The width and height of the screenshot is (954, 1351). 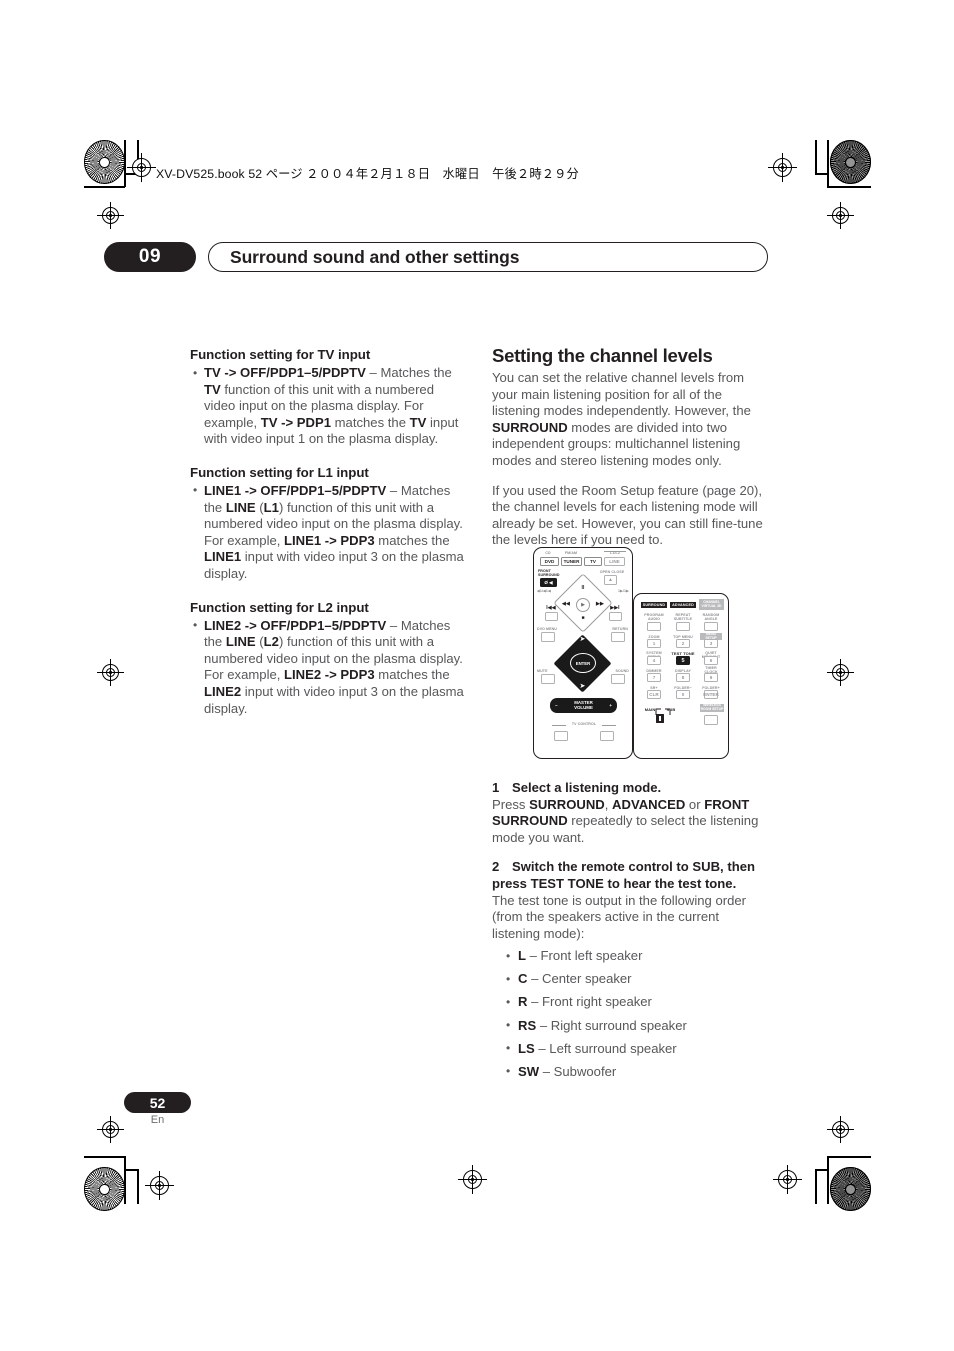 I want to click on wireless-room-setup-label: WIRELESS ROOM SETUP, so click(x=712, y=707).